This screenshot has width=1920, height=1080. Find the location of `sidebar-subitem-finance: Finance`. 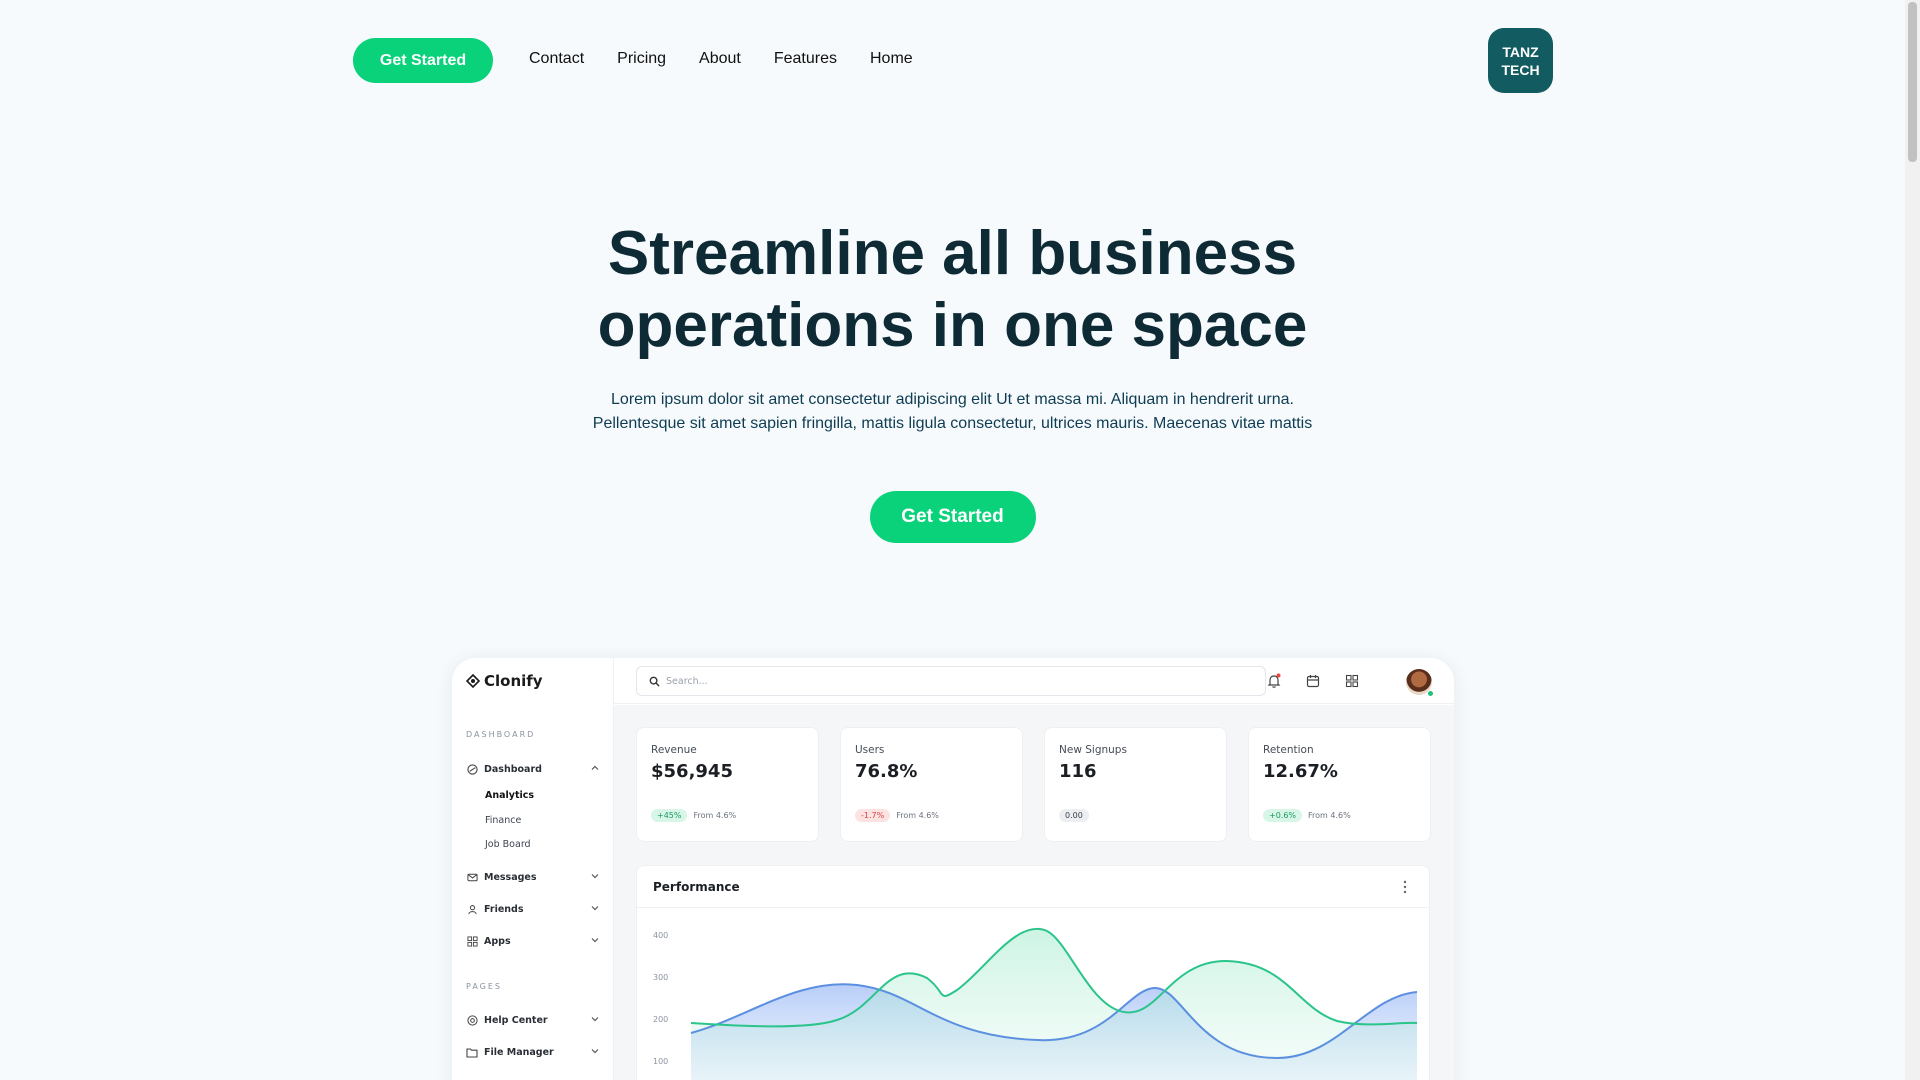

sidebar-subitem-finance: Finance is located at coordinates (503, 820).